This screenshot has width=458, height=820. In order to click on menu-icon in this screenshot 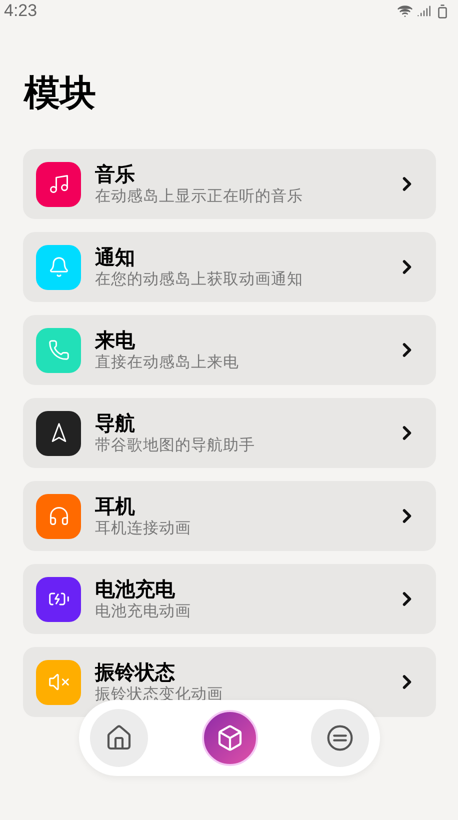, I will do `click(340, 738)`.